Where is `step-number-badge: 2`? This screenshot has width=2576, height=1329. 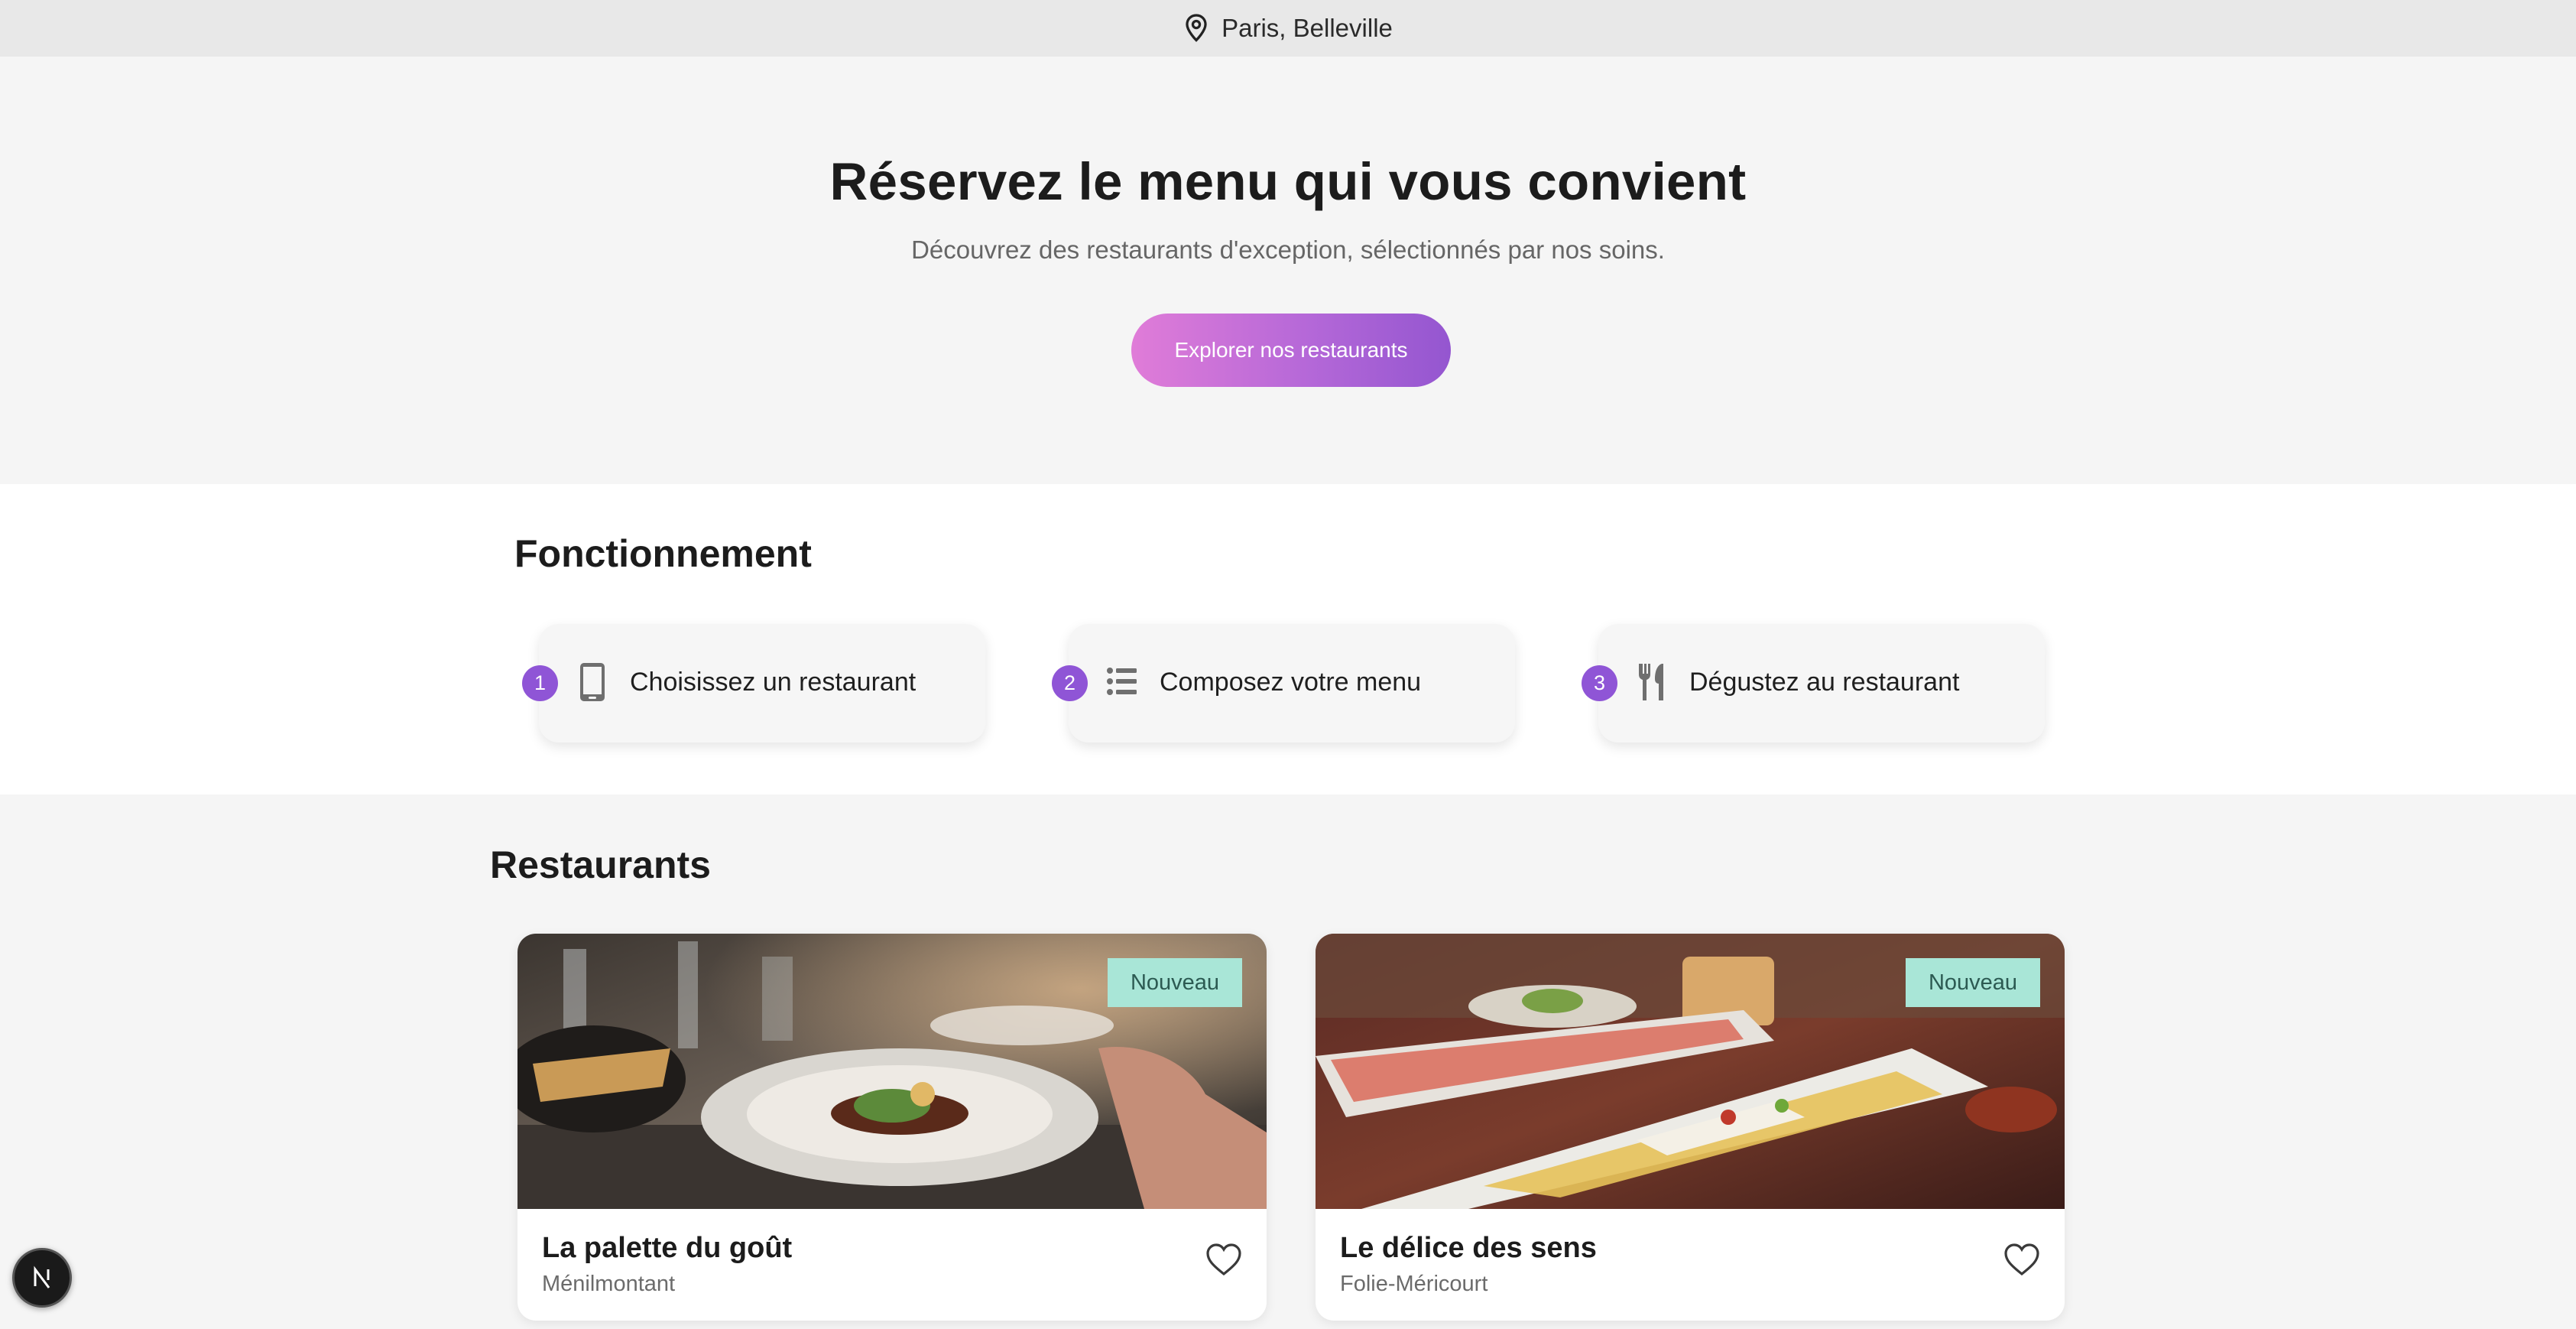 step-number-badge: 2 is located at coordinates (1070, 683).